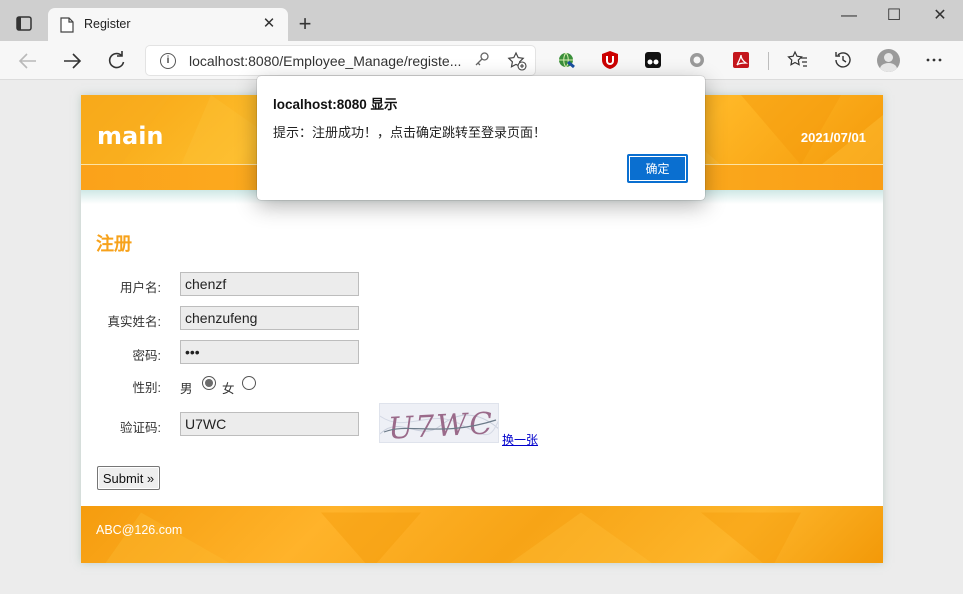  Describe the element at coordinates (139, 530) in the screenshot. I see `footer-email: ABC@126.com` at that location.